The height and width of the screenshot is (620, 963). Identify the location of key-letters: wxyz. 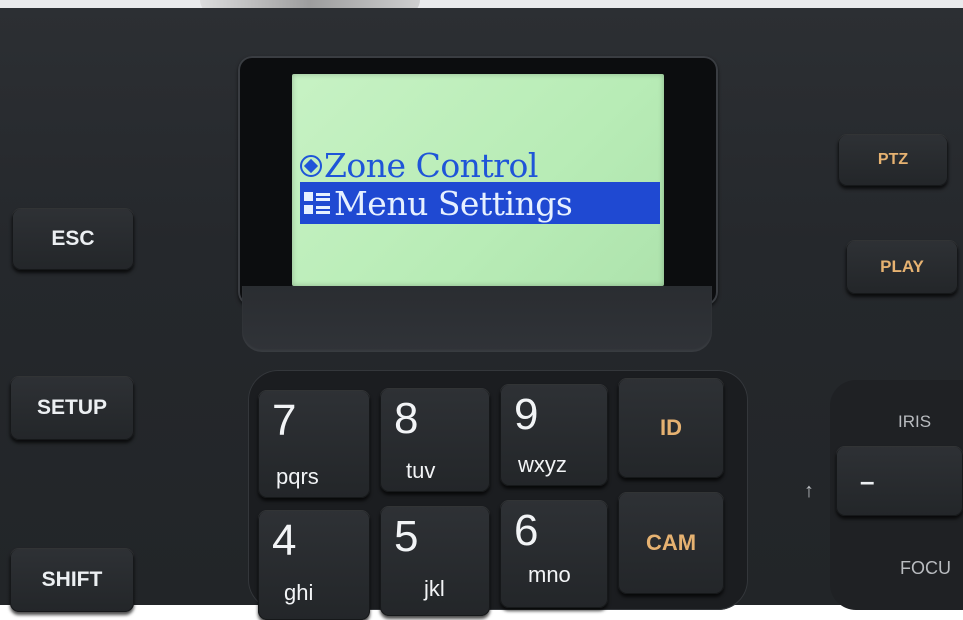
(542, 464).